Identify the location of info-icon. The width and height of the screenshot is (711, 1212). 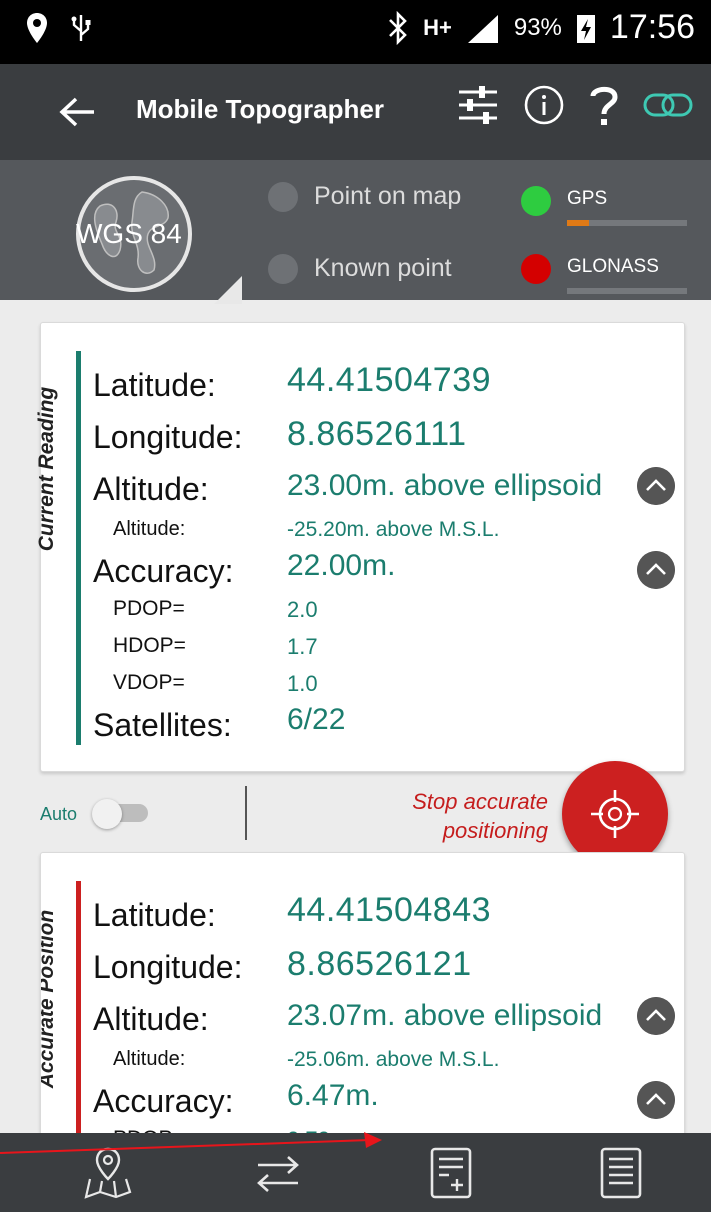
(544, 105).